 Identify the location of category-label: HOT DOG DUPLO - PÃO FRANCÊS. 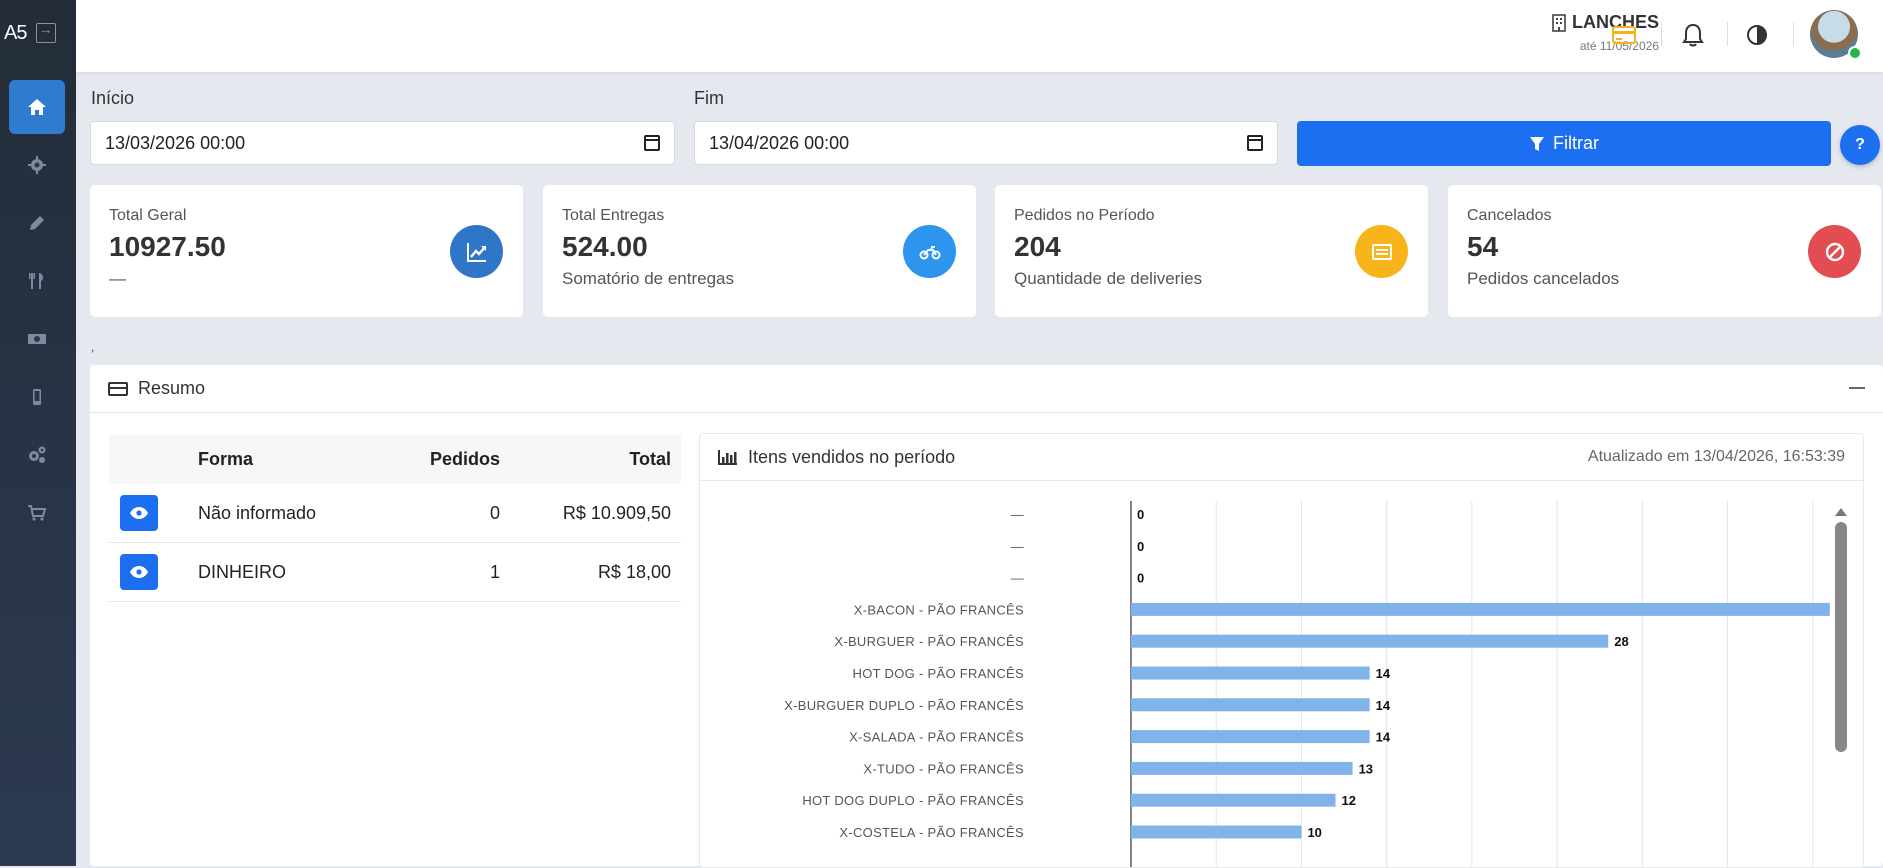
(913, 800).